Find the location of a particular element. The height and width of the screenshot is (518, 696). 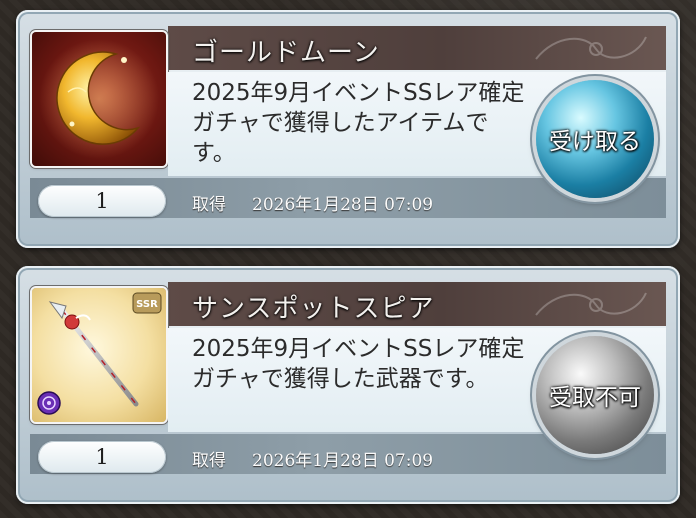

item-description: 2025年9月イベントSSレア確定ガチャで獲得した武器です。 is located at coordinates (358, 364).